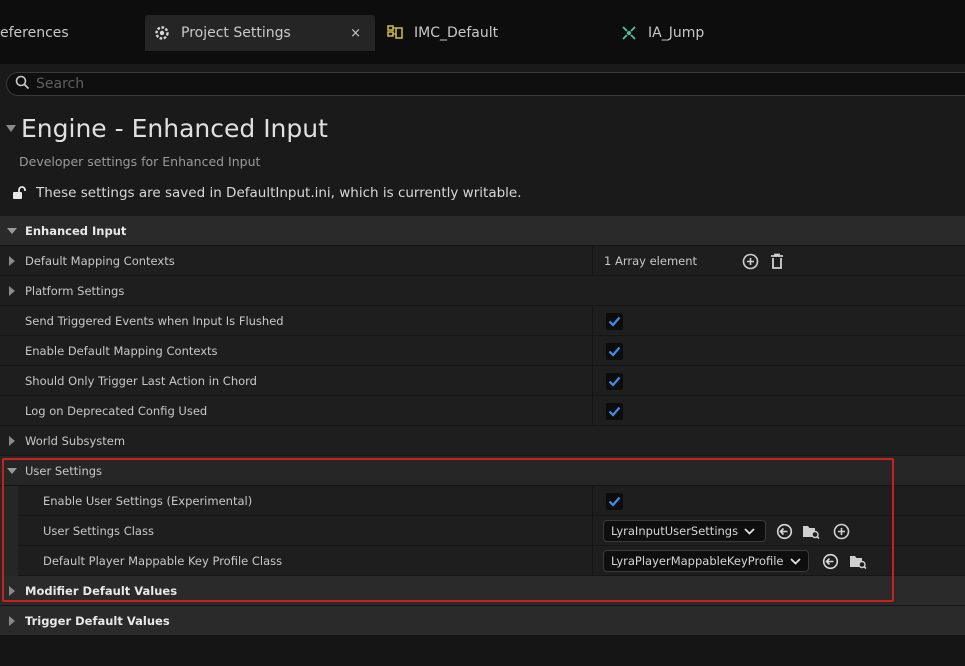  I want to click on category-trigger-default-values: Trigger Default Values, so click(482, 621).